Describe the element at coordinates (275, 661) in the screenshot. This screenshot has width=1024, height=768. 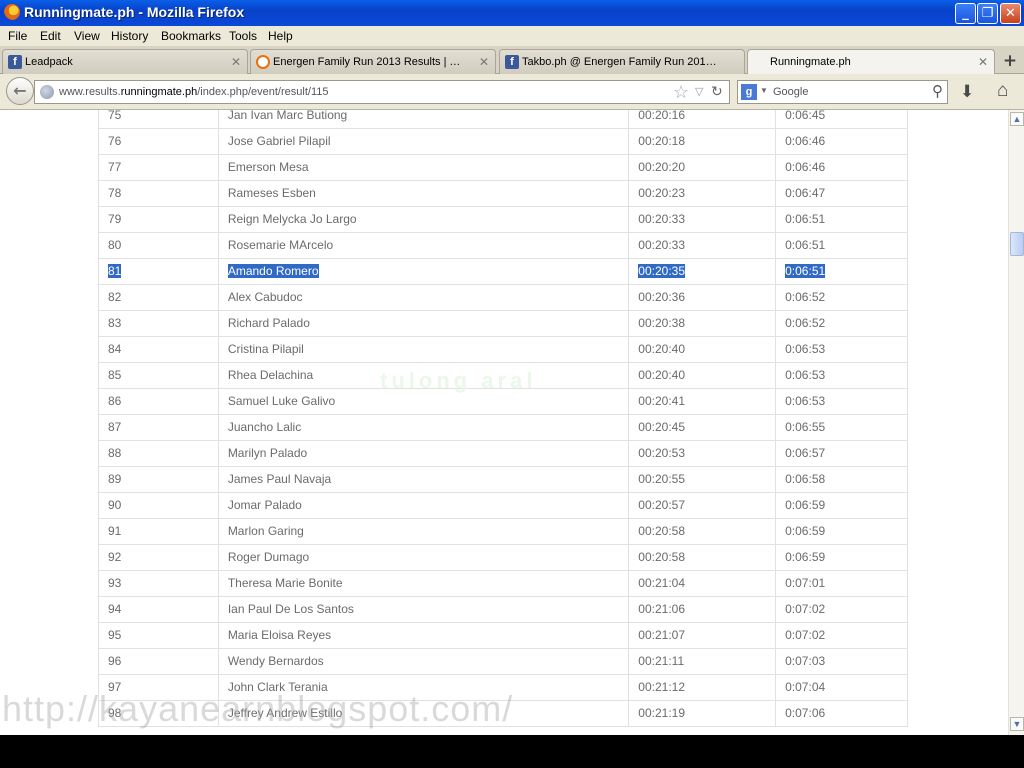
I see `name-cell-text: Wendy Bernardos` at that location.